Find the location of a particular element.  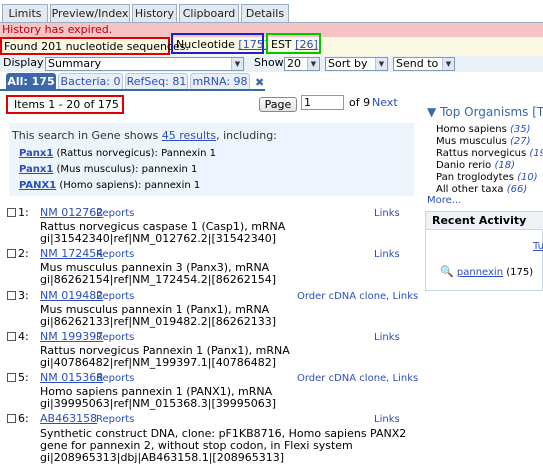

db-tab-mrna: mRNA: 98 is located at coordinates (220, 81).